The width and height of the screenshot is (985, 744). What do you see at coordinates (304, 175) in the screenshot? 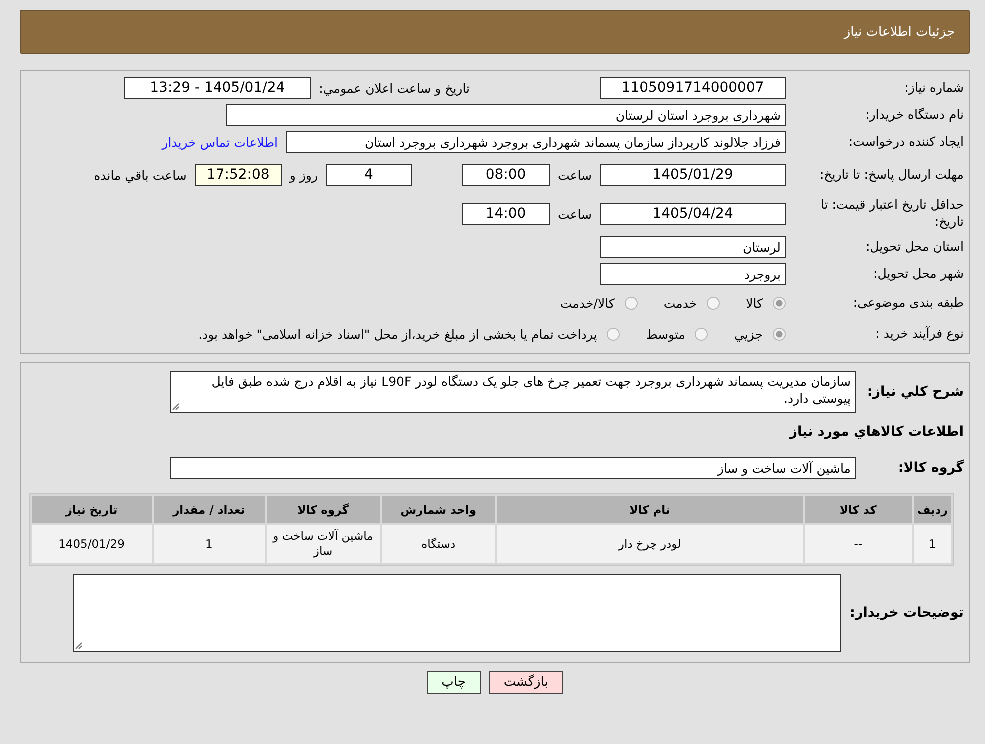
I see `field-label: روز و` at bounding box center [304, 175].